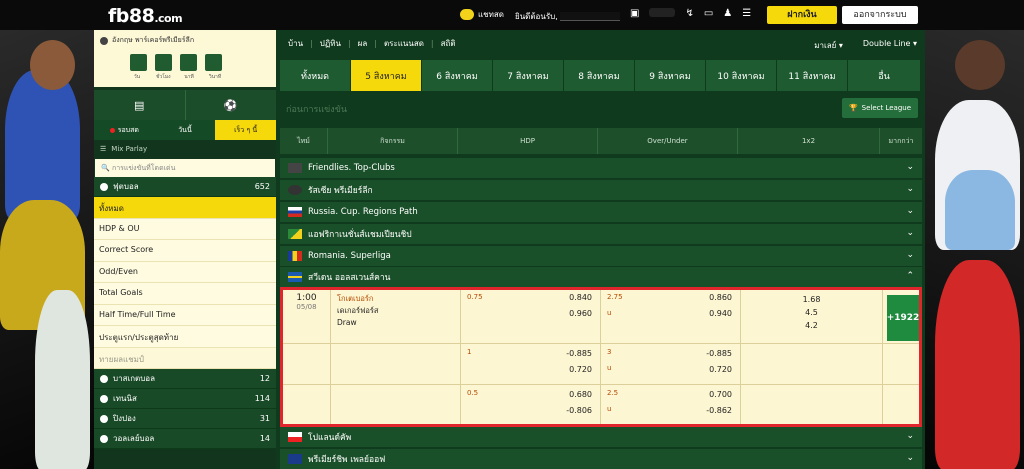 The image size is (1024, 469). I want to click on col-1x2: 1x2, so click(809, 141).